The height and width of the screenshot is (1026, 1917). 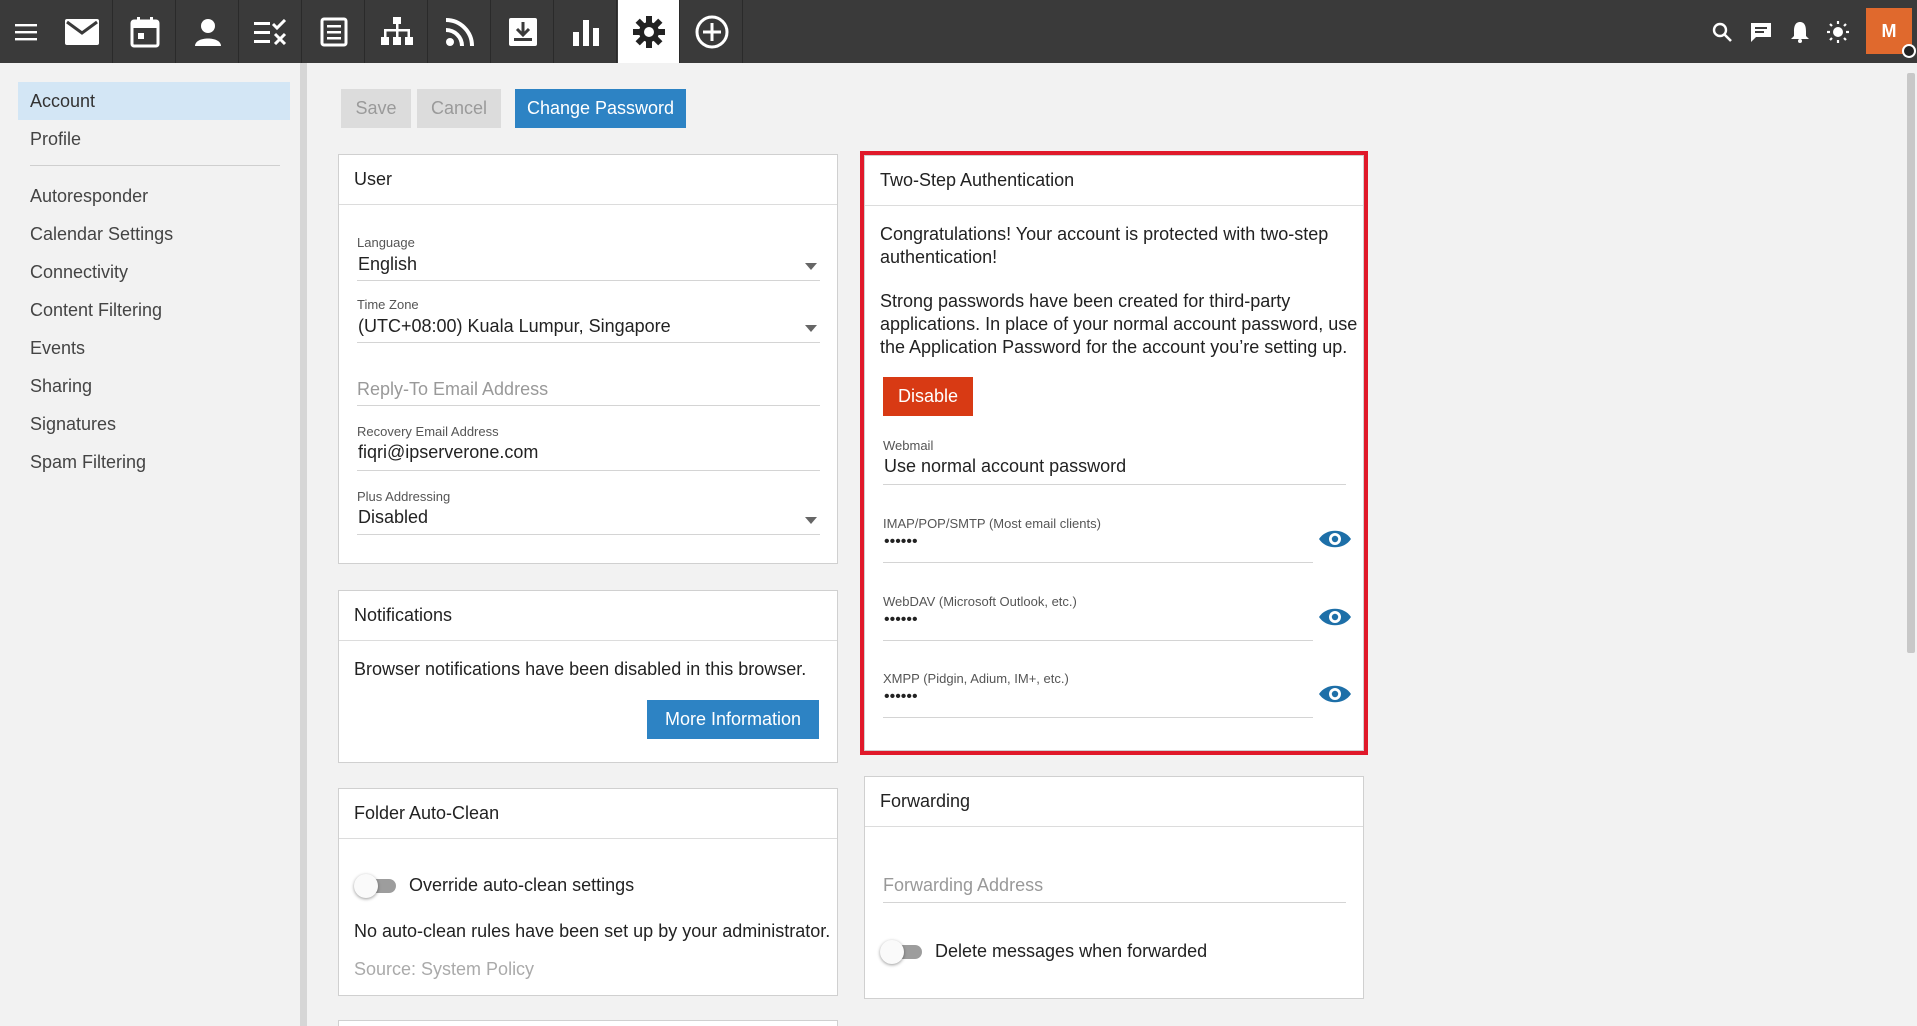 What do you see at coordinates (1911, 363) in the screenshot?
I see `scrollbar-thumb` at bounding box center [1911, 363].